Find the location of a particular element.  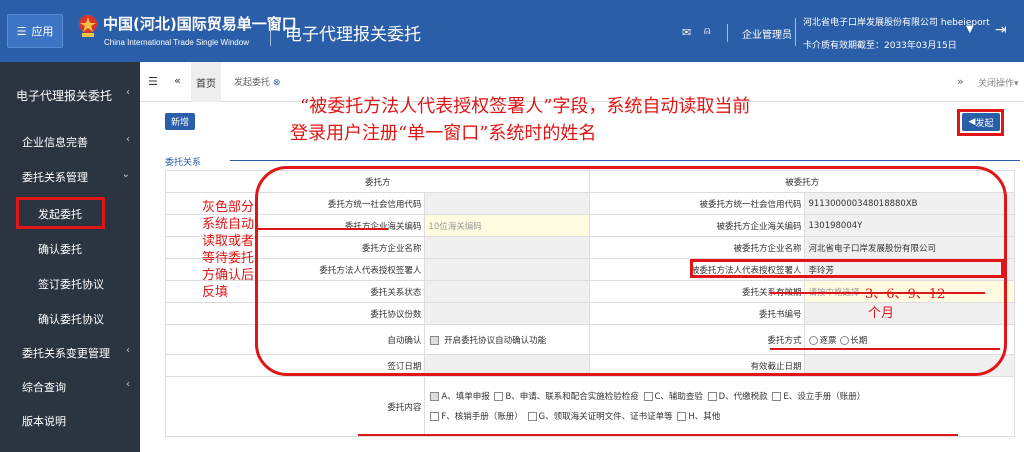

label-agent-name: 被委托方企业名称 is located at coordinates (697, 247).